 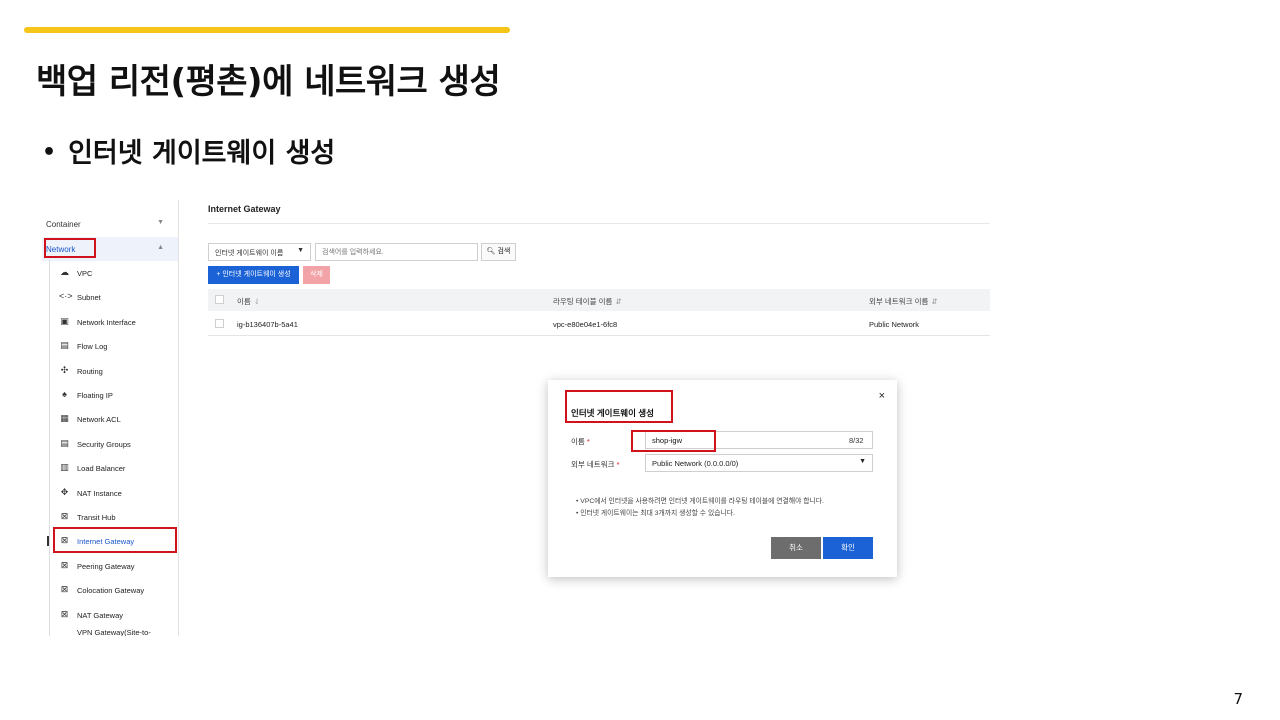 I want to click on sidebar-item-label: Security Groups, so click(x=104, y=444).